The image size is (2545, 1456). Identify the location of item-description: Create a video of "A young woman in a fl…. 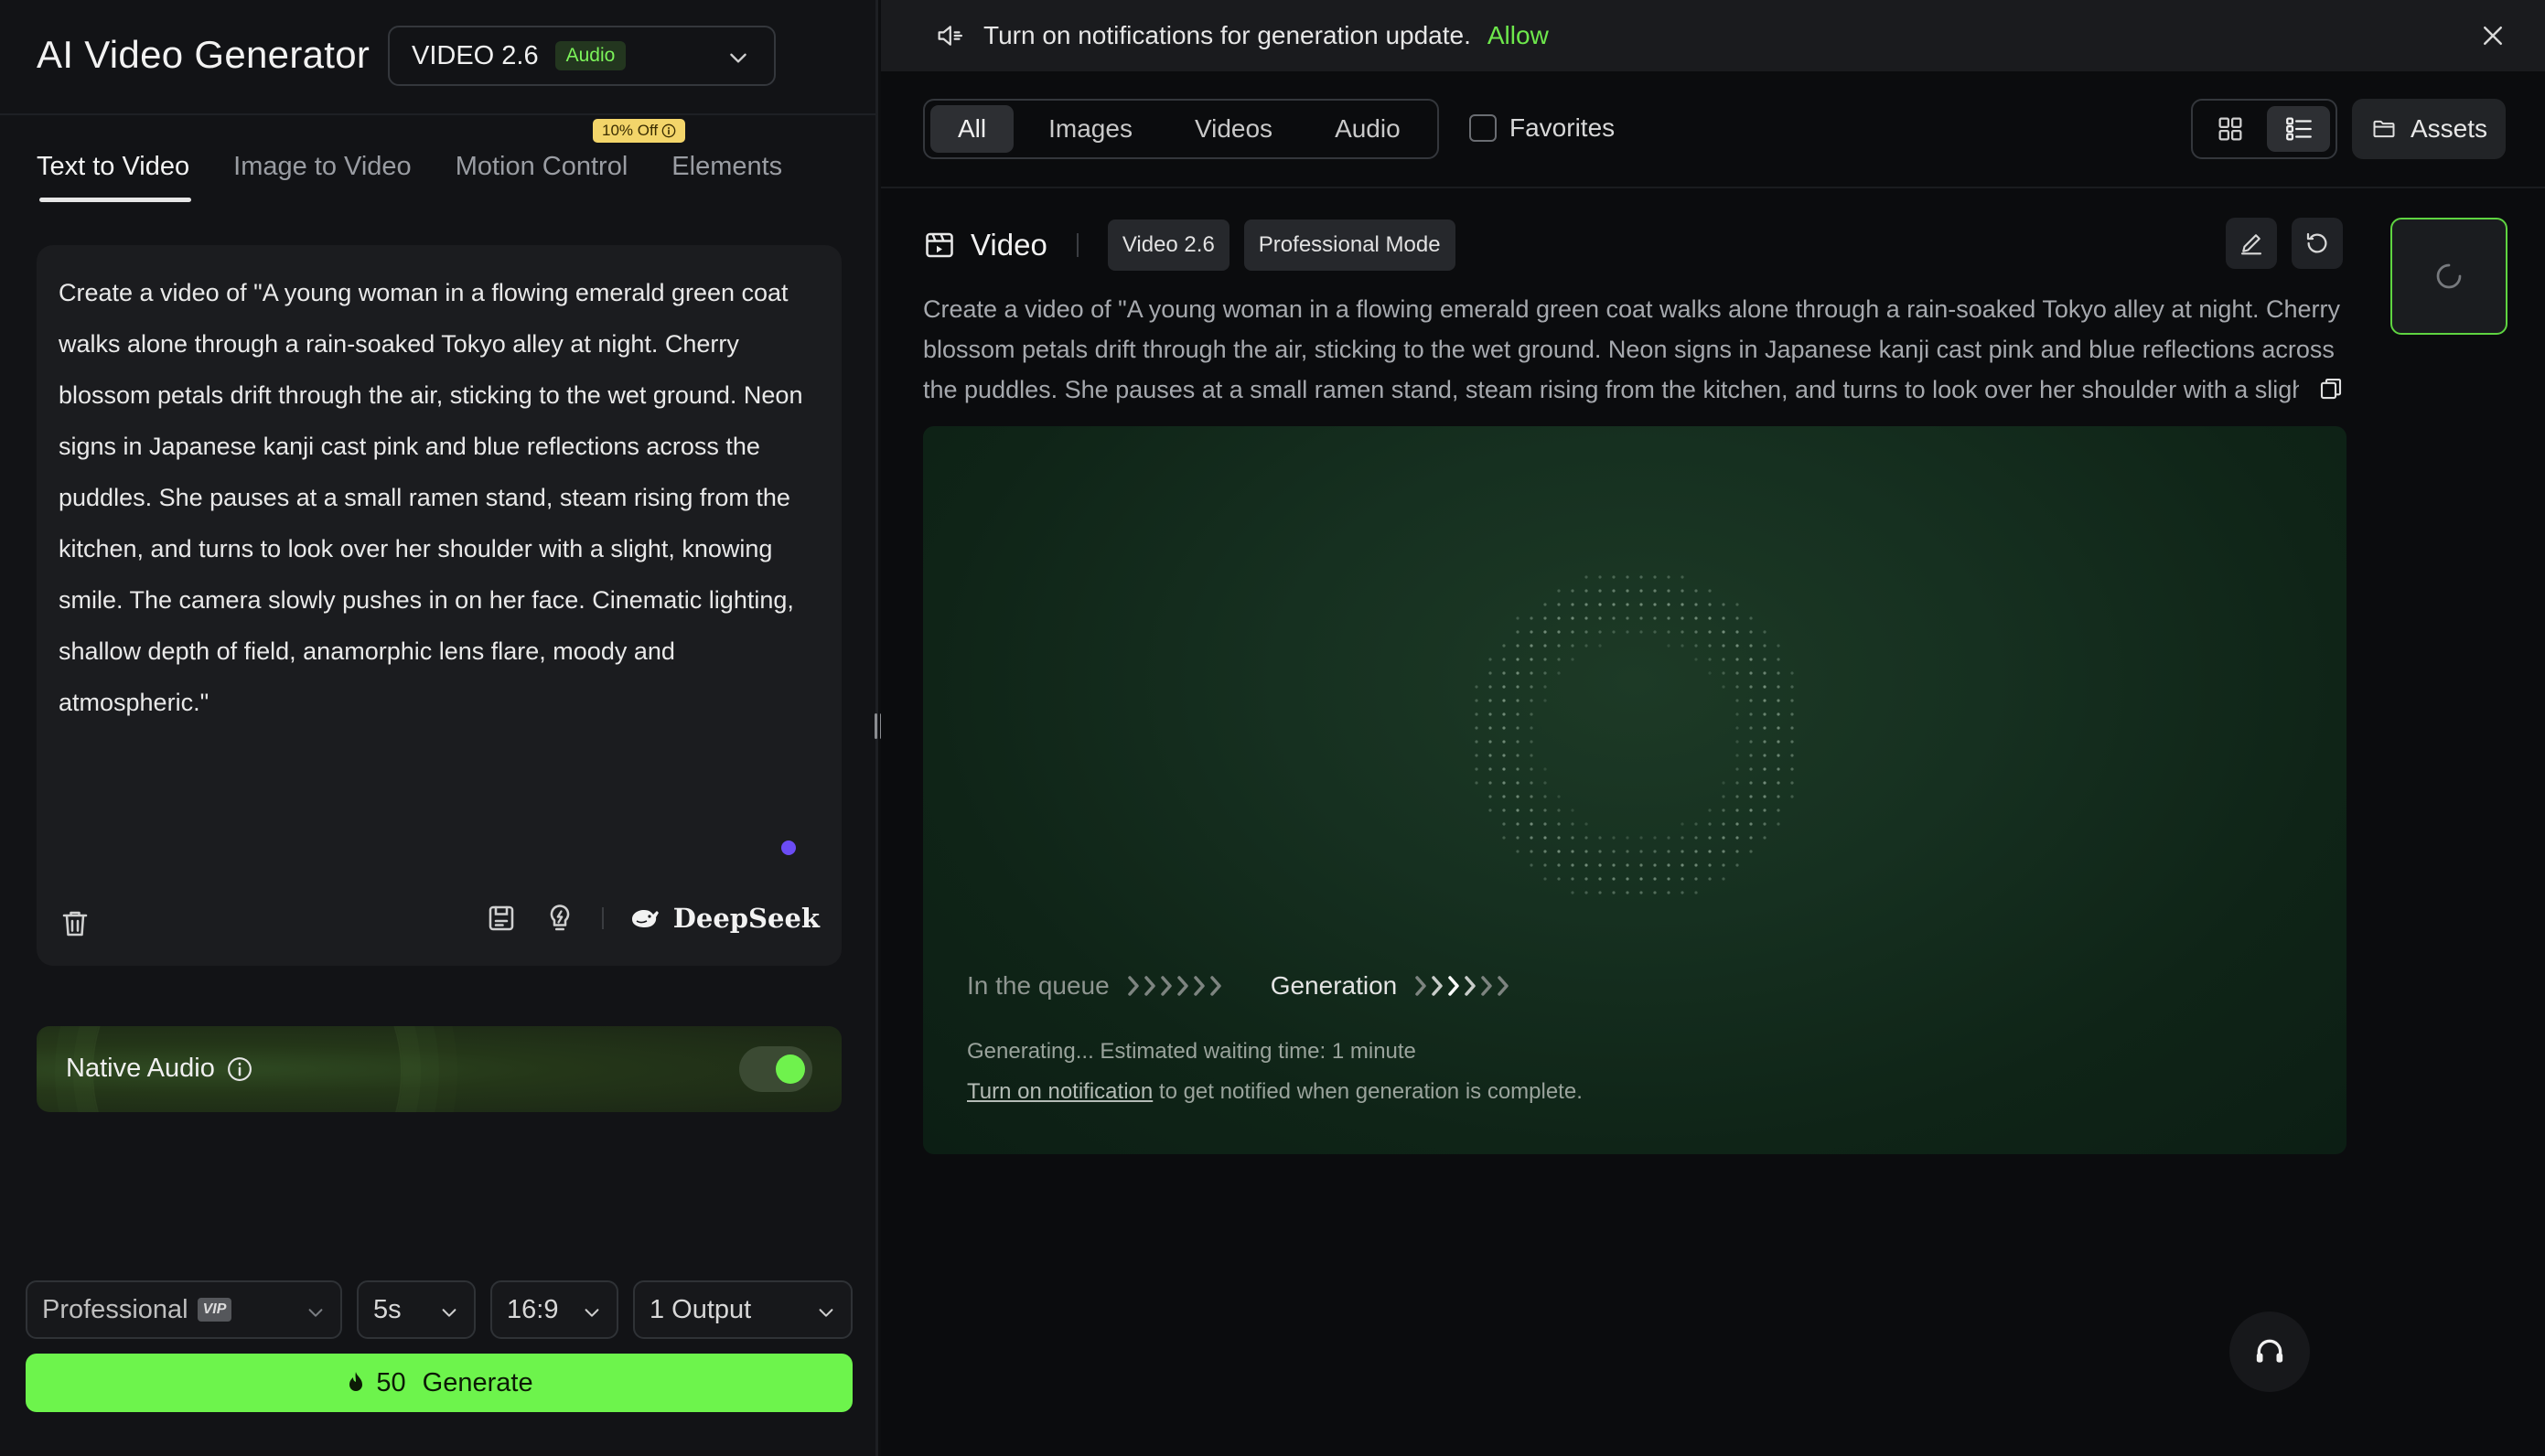
(1632, 349).